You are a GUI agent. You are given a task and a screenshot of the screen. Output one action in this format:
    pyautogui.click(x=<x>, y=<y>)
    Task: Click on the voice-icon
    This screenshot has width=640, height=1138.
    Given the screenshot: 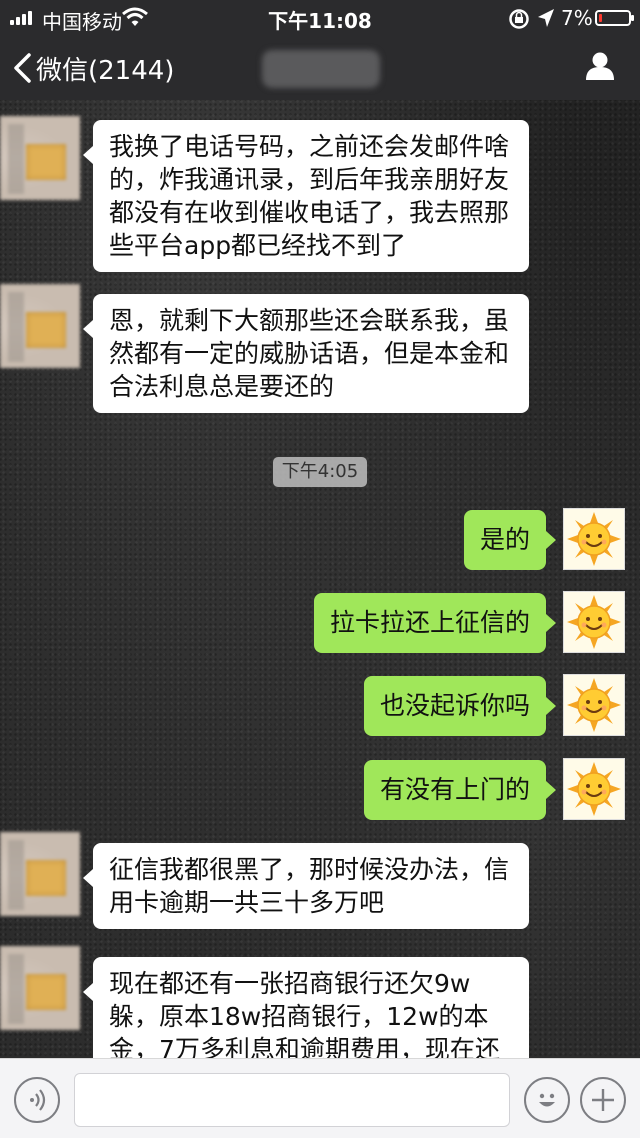 What is the action you would take?
    pyautogui.click(x=38, y=1100)
    